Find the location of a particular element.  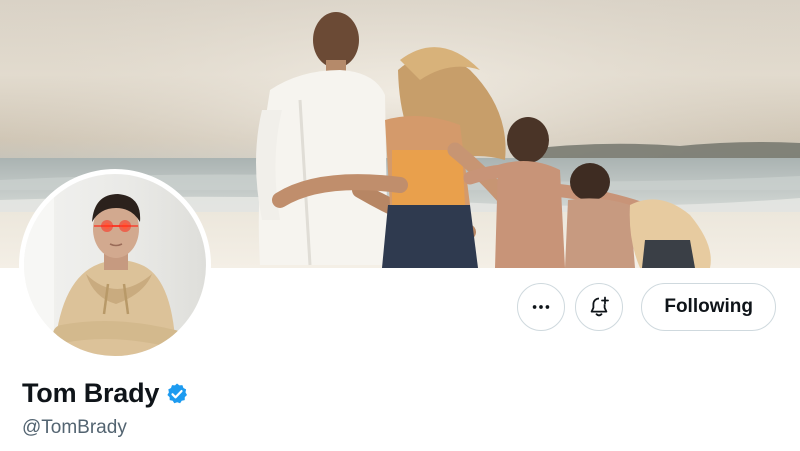

profile-actions: Following is located at coordinates (646, 307).